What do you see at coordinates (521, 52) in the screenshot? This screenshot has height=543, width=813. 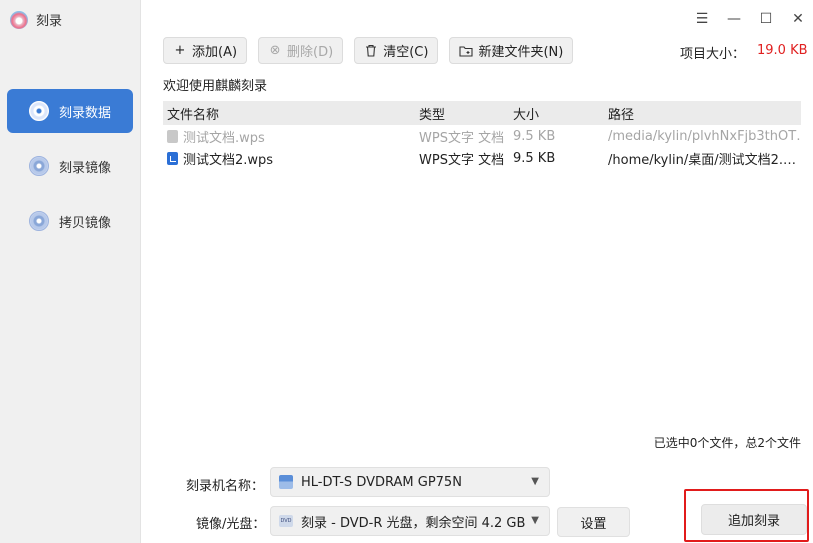 I see `new-folder-button-label: 新建文件夹(N)` at bounding box center [521, 52].